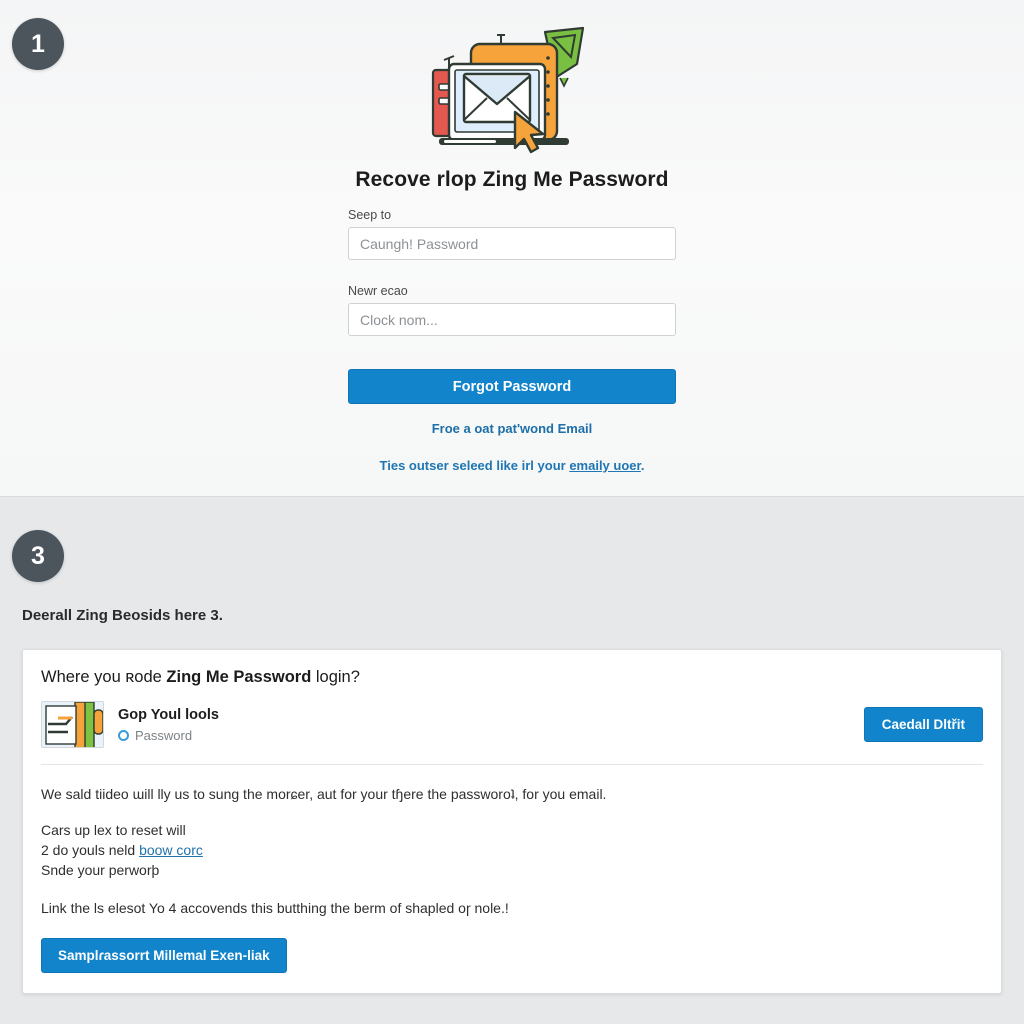  What do you see at coordinates (123, 735) in the screenshot?
I see `comment-bubble-icon` at bounding box center [123, 735].